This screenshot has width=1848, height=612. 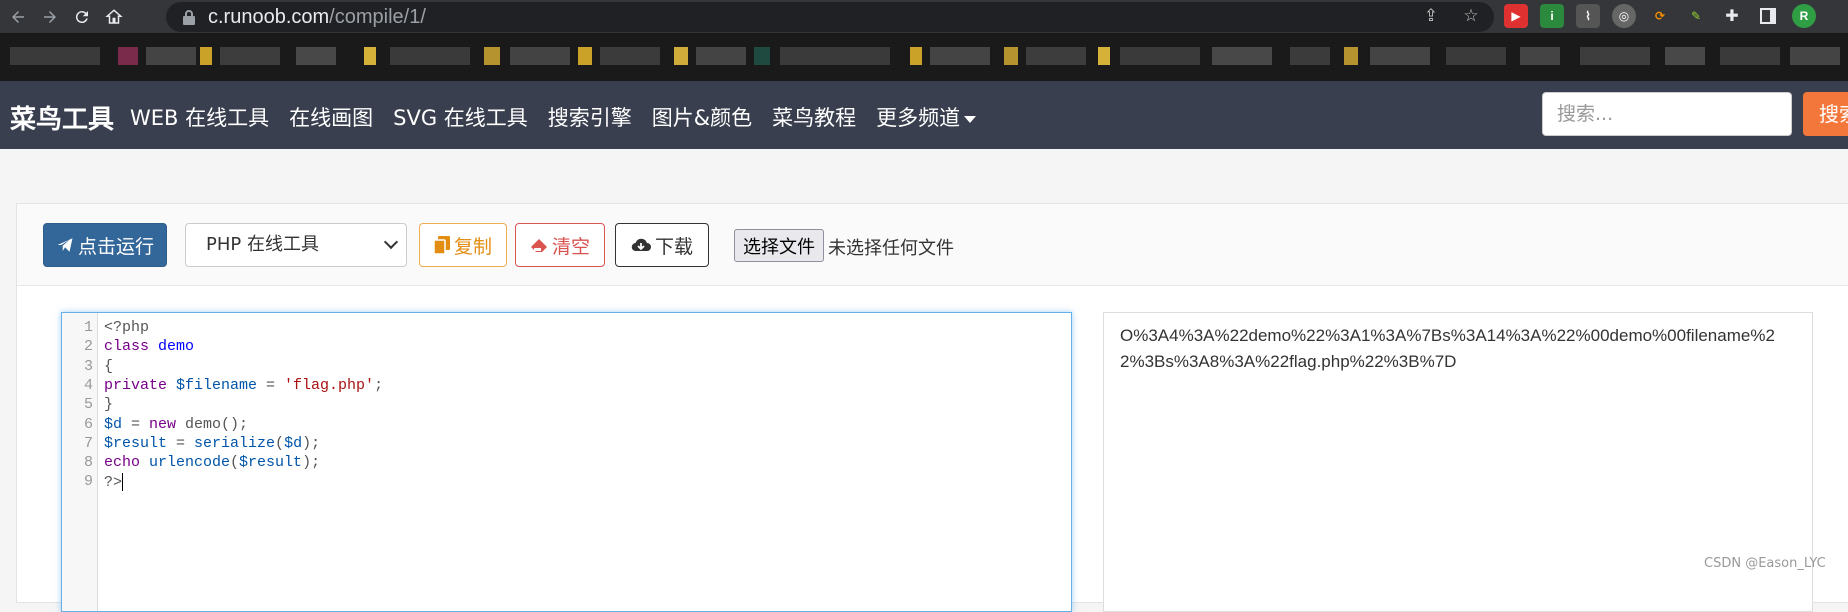 I want to click on code-token: }, so click(x=109, y=405).